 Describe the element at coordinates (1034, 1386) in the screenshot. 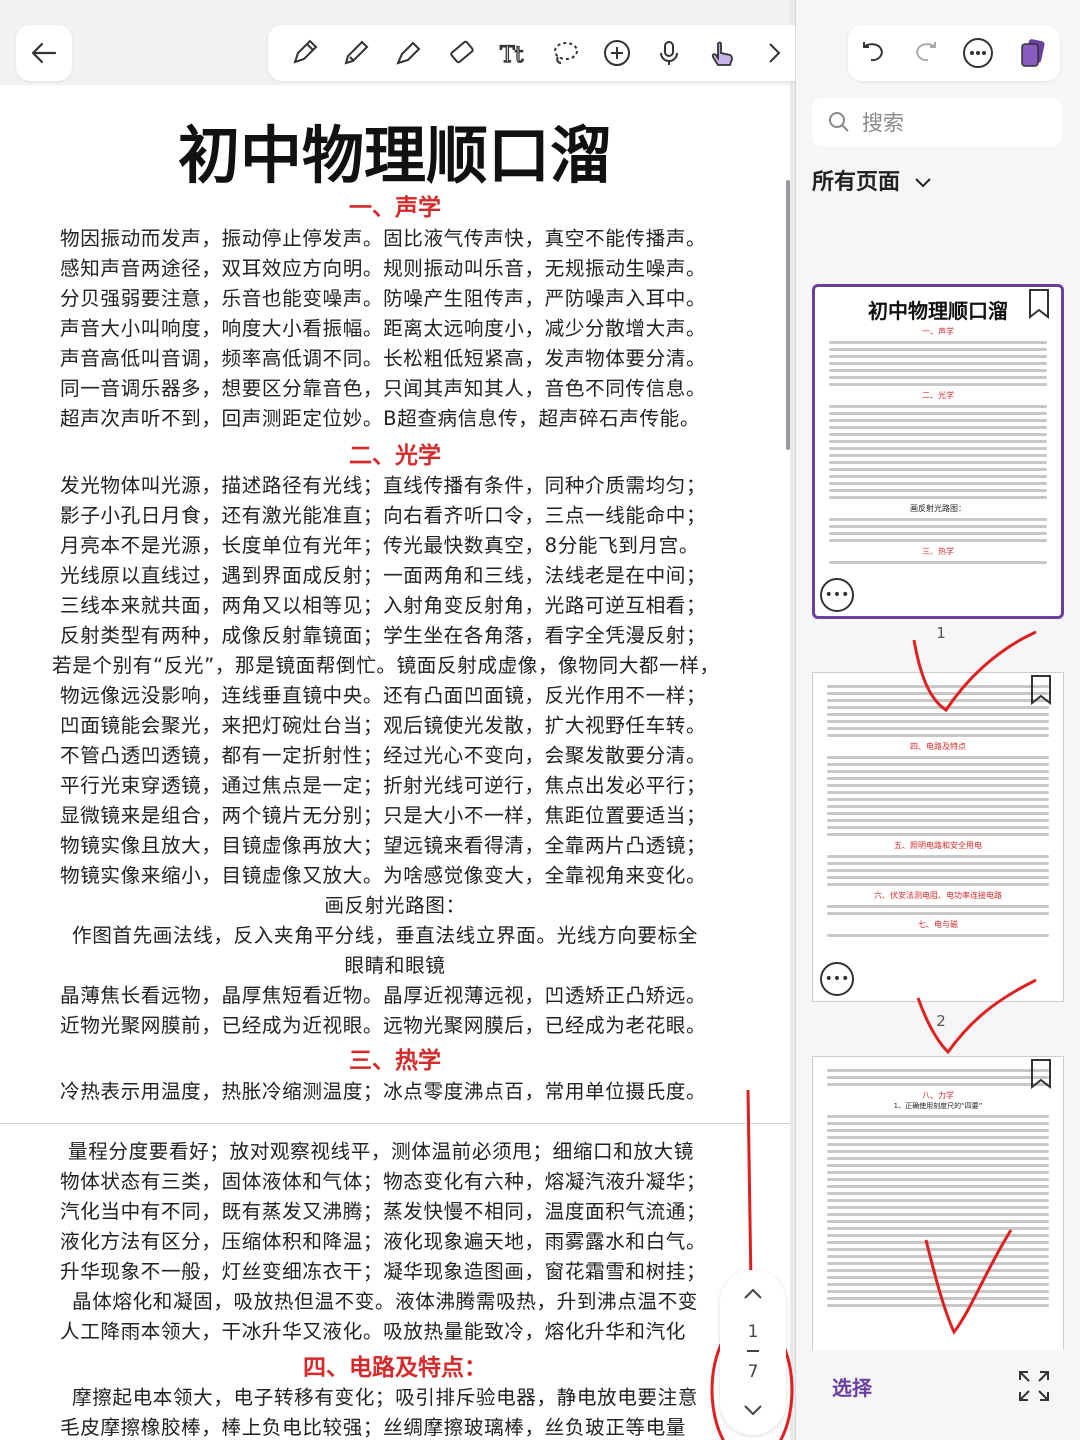

I see `expand-icon` at that location.